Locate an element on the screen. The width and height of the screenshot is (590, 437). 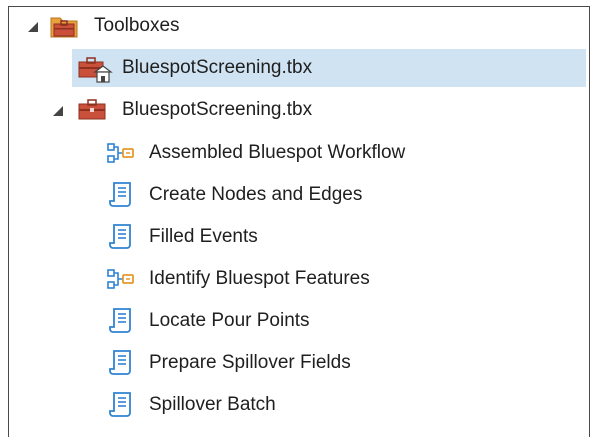
tree-label-tool: Assembled Bluespot Workflow is located at coordinates (277, 152).